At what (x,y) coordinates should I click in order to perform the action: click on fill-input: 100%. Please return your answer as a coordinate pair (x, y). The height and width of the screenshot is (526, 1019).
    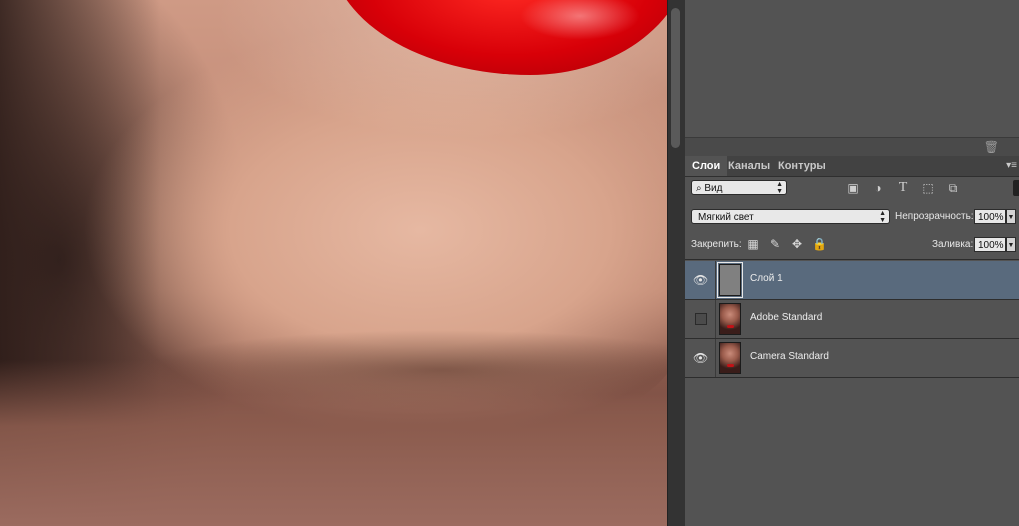
    Looking at the image, I should click on (990, 244).